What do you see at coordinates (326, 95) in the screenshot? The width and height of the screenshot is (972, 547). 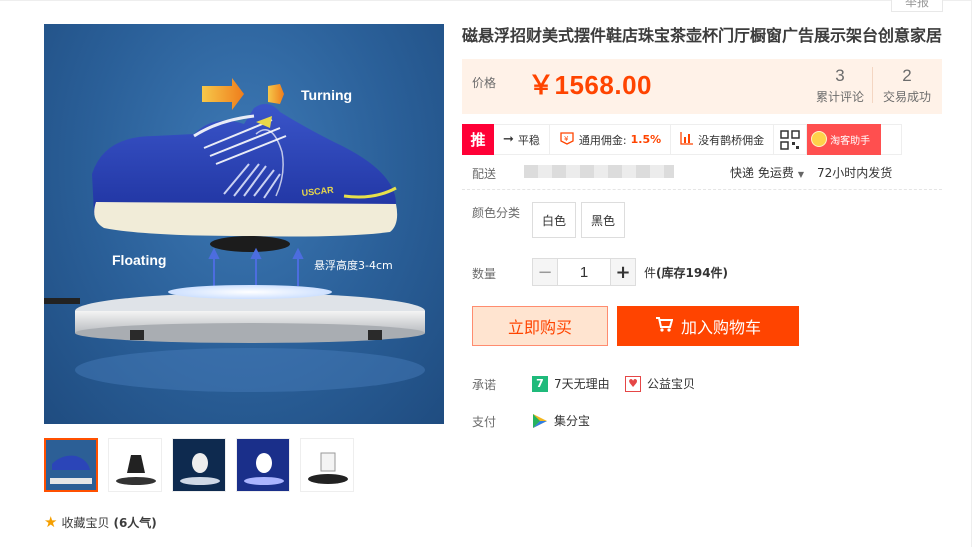 I see `turning-label: Turning` at bounding box center [326, 95].